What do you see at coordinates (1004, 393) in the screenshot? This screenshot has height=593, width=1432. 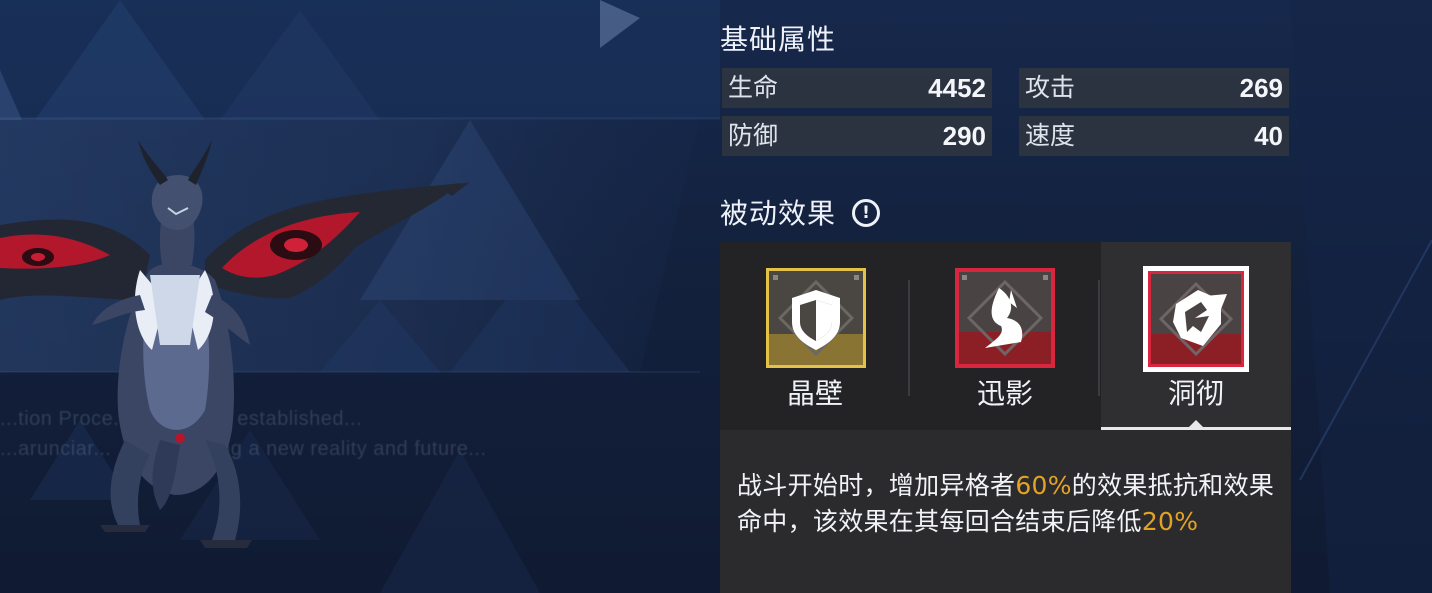 I see `skill-label: 迅影` at bounding box center [1004, 393].